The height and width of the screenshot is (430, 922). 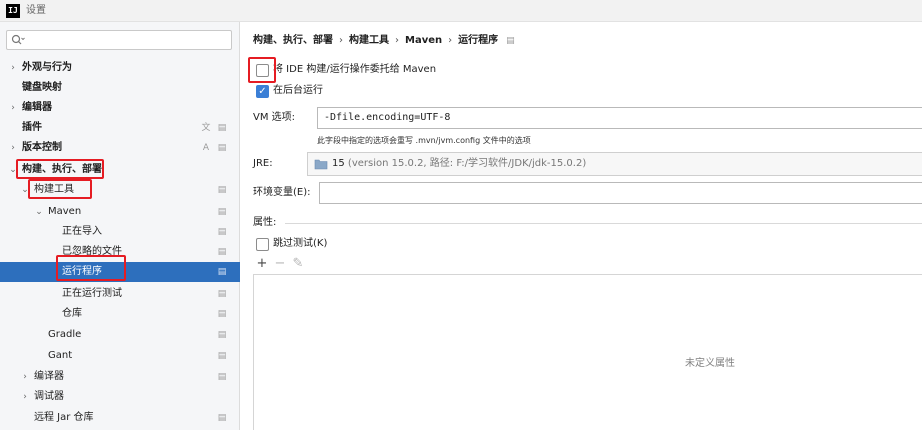 What do you see at coordinates (120, 68) in the screenshot?
I see `sidebar-item-appearance: › 外观与行为` at bounding box center [120, 68].